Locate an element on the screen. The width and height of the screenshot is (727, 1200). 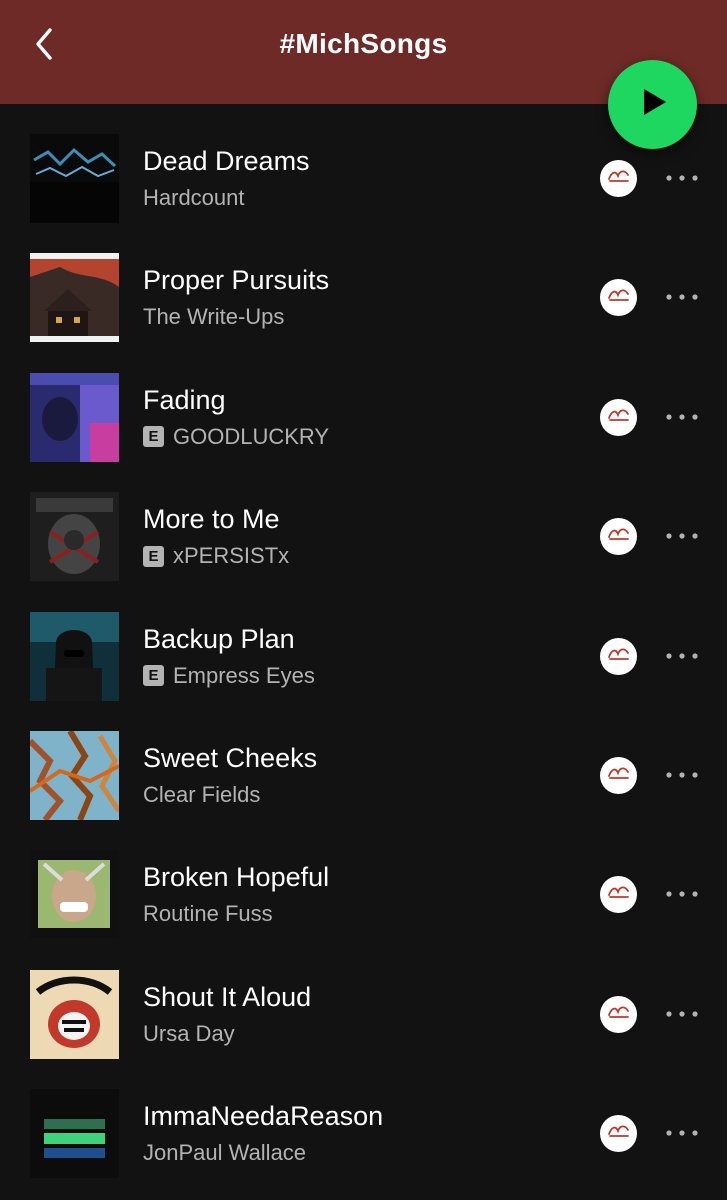
track-artist: Routine Fuss is located at coordinates (208, 914).